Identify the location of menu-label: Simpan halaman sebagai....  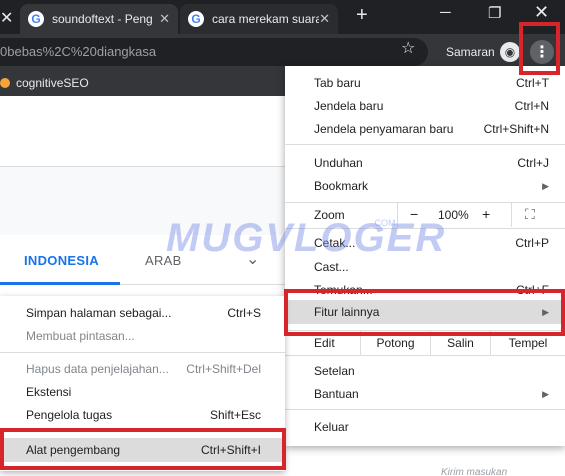
(99, 313).